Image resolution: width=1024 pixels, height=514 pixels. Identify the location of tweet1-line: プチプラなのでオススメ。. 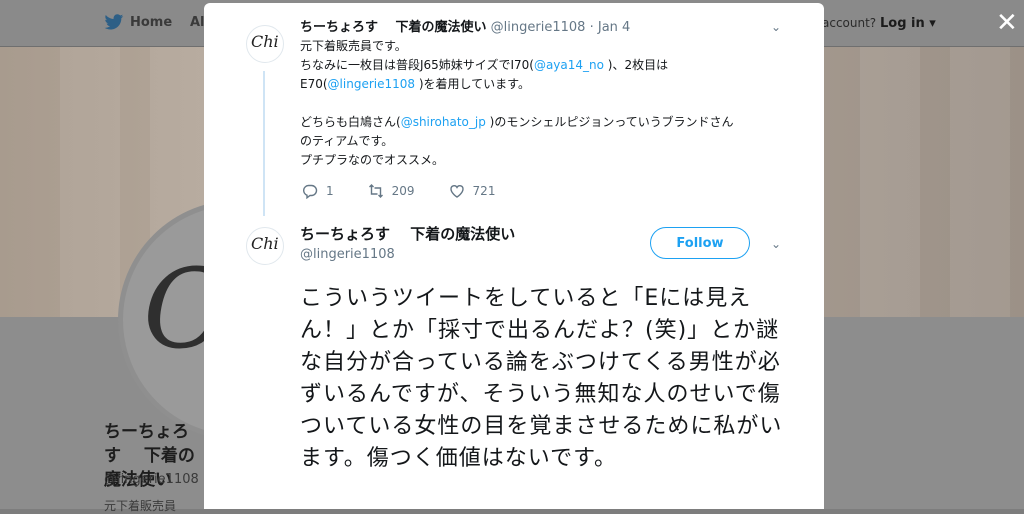
(372, 160).